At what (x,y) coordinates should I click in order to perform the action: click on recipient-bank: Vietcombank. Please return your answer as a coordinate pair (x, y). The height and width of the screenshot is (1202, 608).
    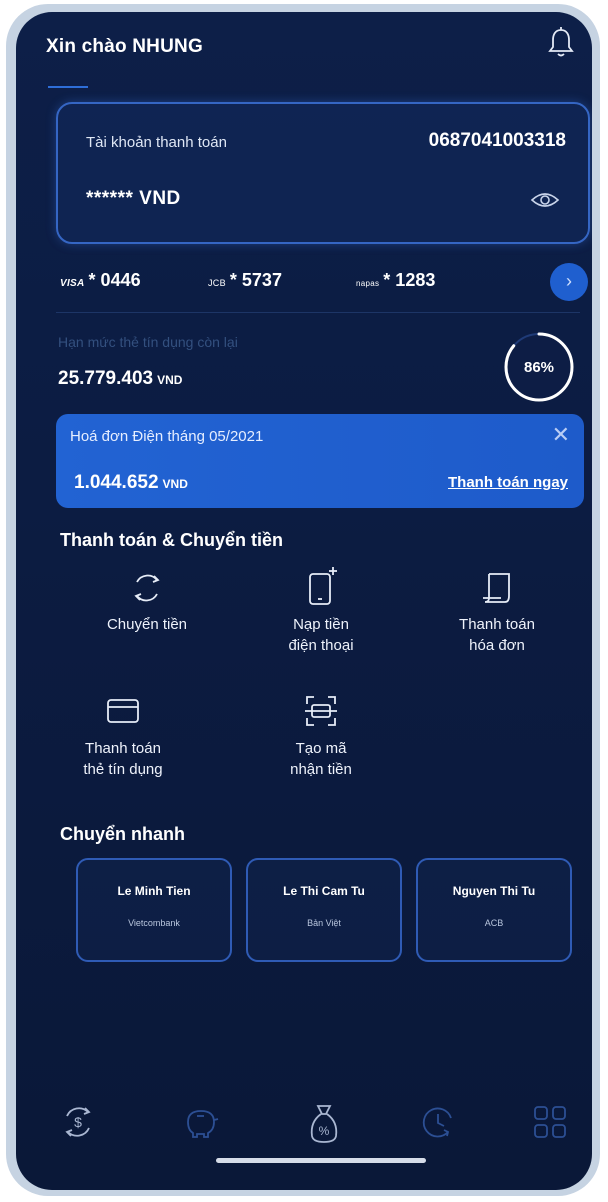
    Looking at the image, I should click on (154, 923).